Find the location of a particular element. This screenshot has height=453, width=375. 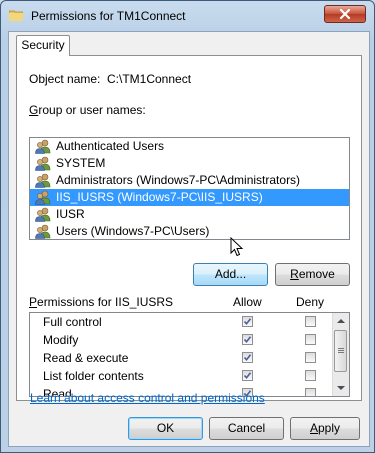

scroll-up-icon is located at coordinates (341, 321).